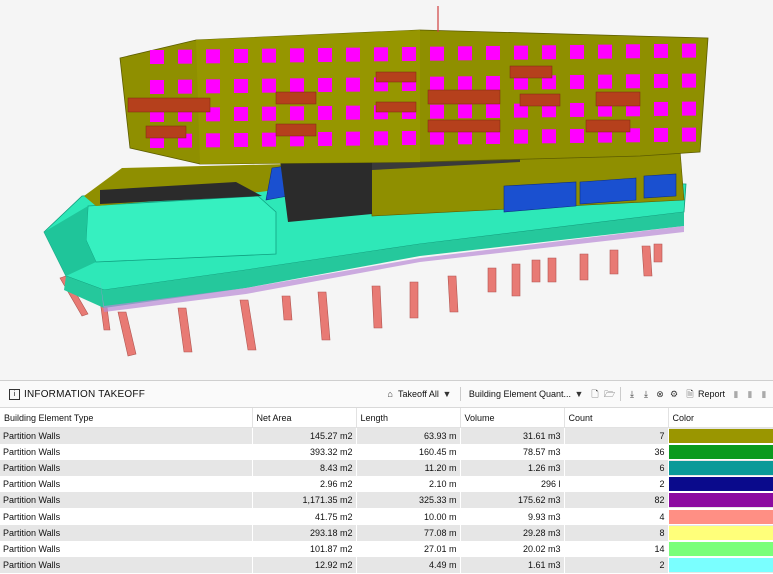  What do you see at coordinates (646, 394) in the screenshot?
I see `export-all-icon: ⤓` at bounding box center [646, 394].